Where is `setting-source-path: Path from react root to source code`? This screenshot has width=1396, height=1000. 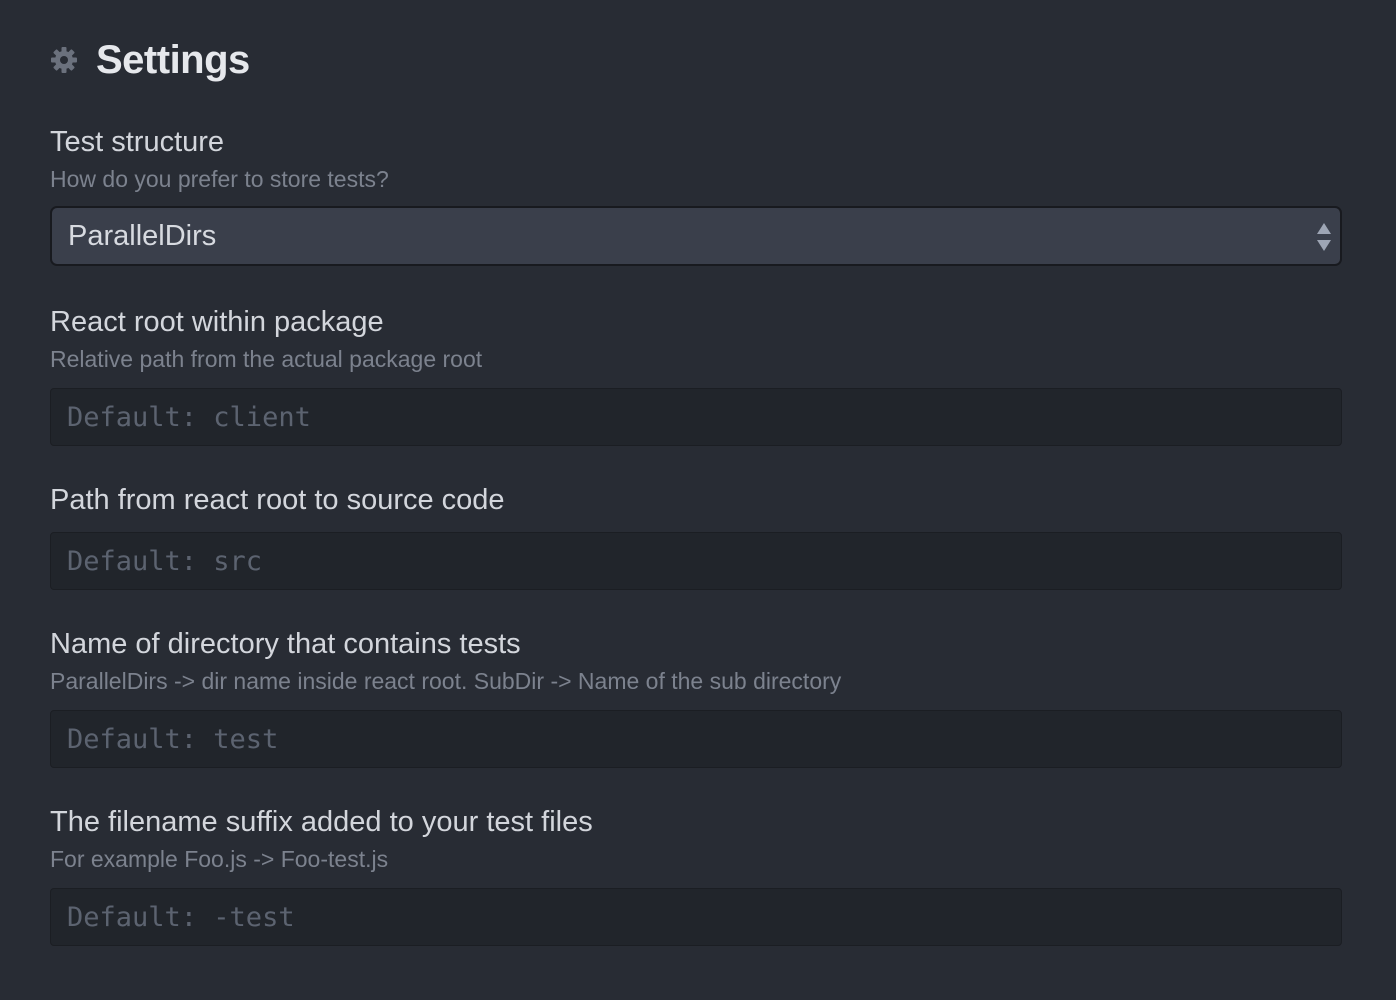 setting-source-path: Path from react root to source code is located at coordinates (696, 536).